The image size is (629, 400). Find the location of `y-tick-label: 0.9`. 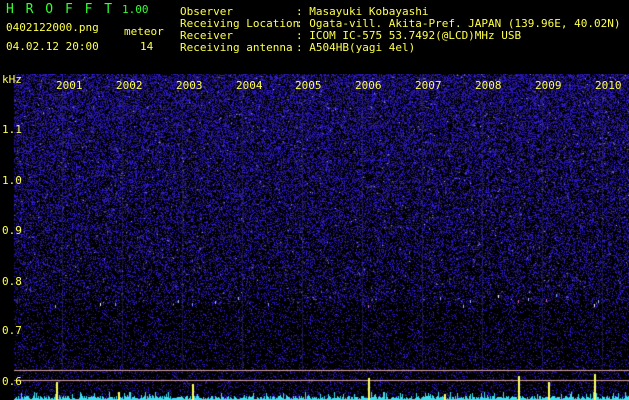

y-tick-label: 0.9 is located at coordinates (12, 230).